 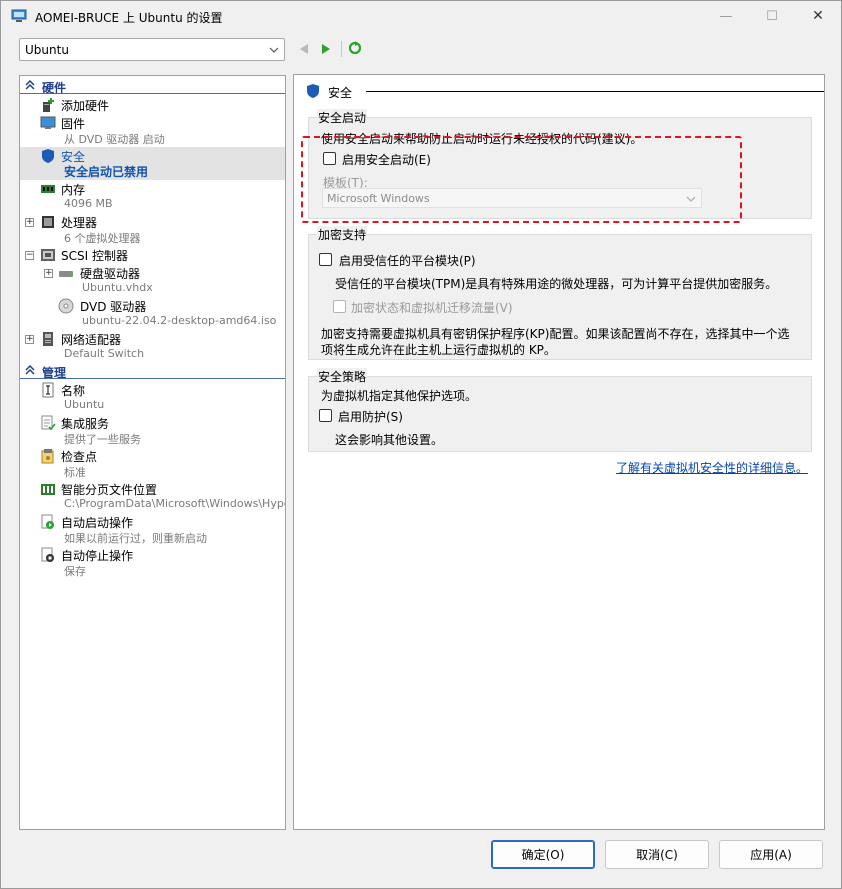 I want to click on enable-tpm-label: 启用受信任的平台模块(P), so click(x=407, y=260).